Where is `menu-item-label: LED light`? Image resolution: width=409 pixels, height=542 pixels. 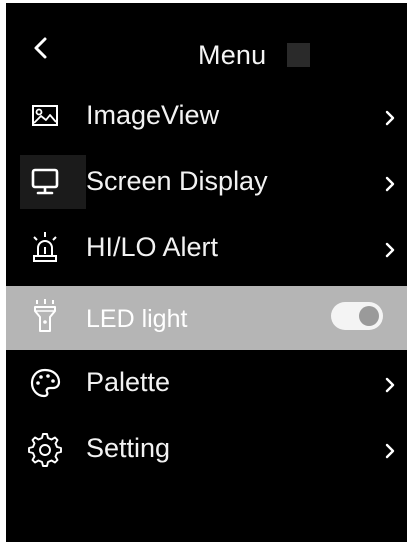 menu-item-label: LED light is located at coordinates (137, 319).